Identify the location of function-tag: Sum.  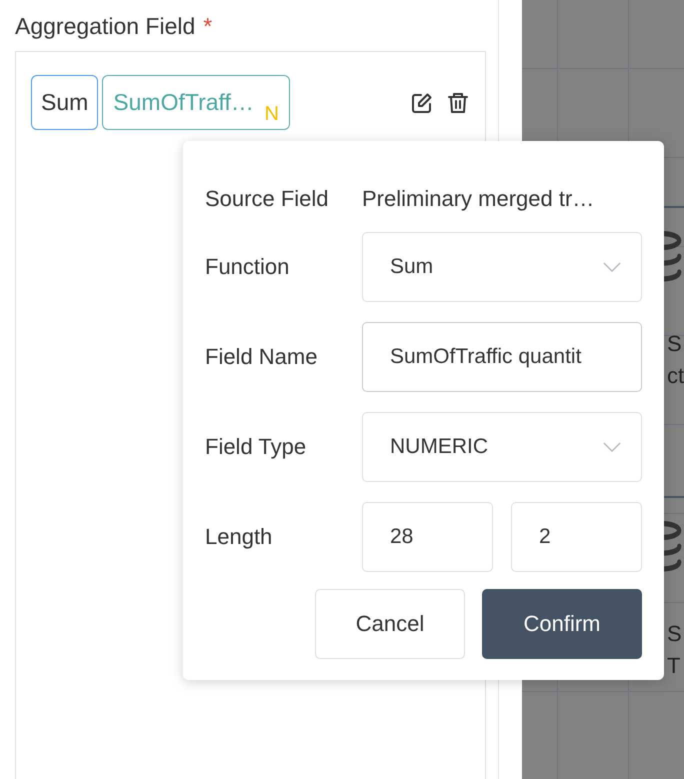
(64, 102).